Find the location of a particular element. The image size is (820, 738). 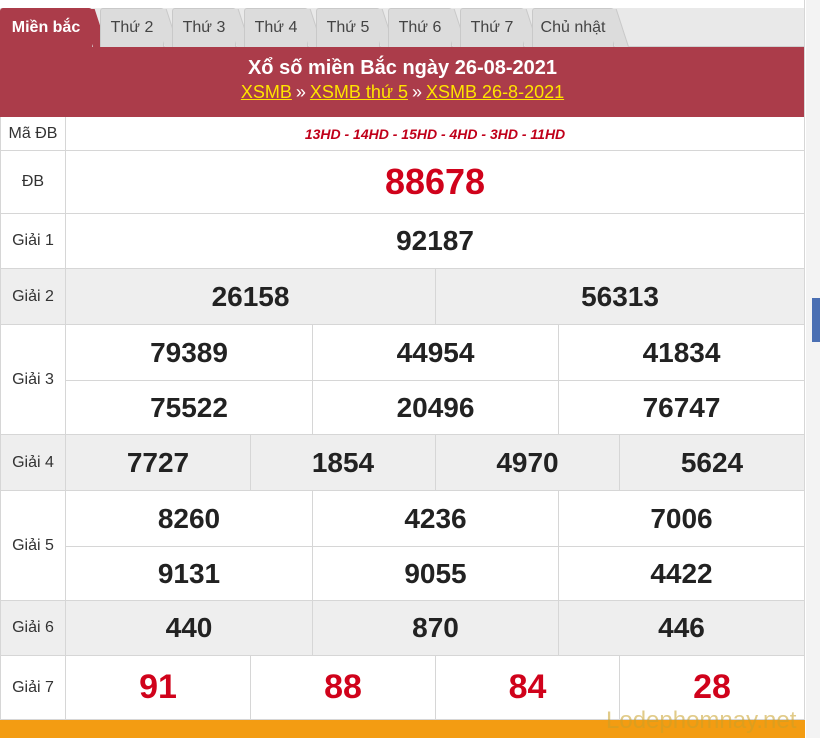

row-giai-4: Giải 4 7727 1854 4970 5624 is located at coordinates (402, 463).